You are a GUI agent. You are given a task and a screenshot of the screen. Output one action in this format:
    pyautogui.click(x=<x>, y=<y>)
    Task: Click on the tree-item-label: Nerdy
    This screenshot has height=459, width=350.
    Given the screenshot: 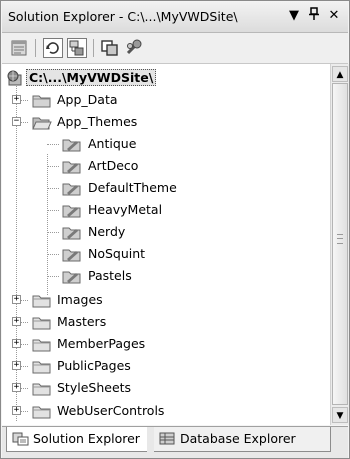 What is the action you would take?
    pyautogui.click(x=107, y=231)
    